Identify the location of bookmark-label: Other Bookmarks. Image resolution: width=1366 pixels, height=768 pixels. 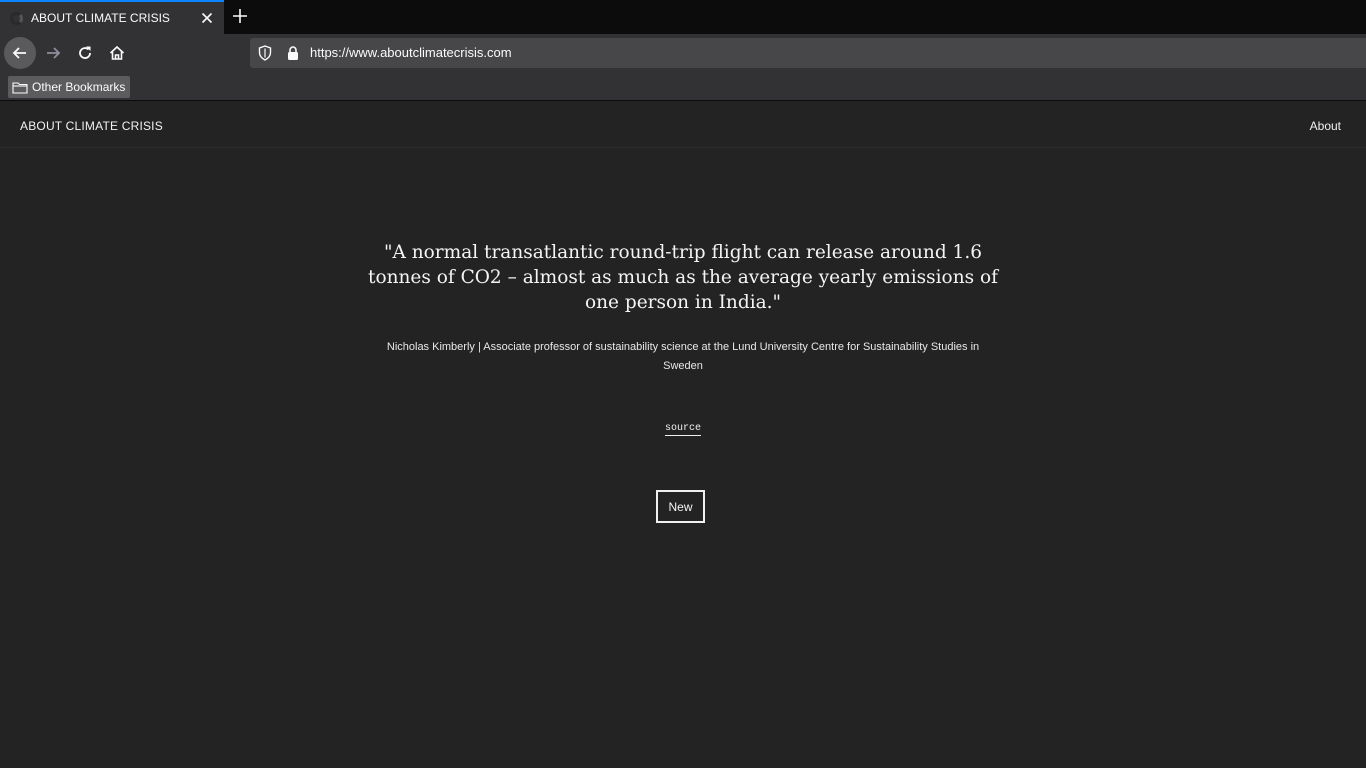
(79, 87).